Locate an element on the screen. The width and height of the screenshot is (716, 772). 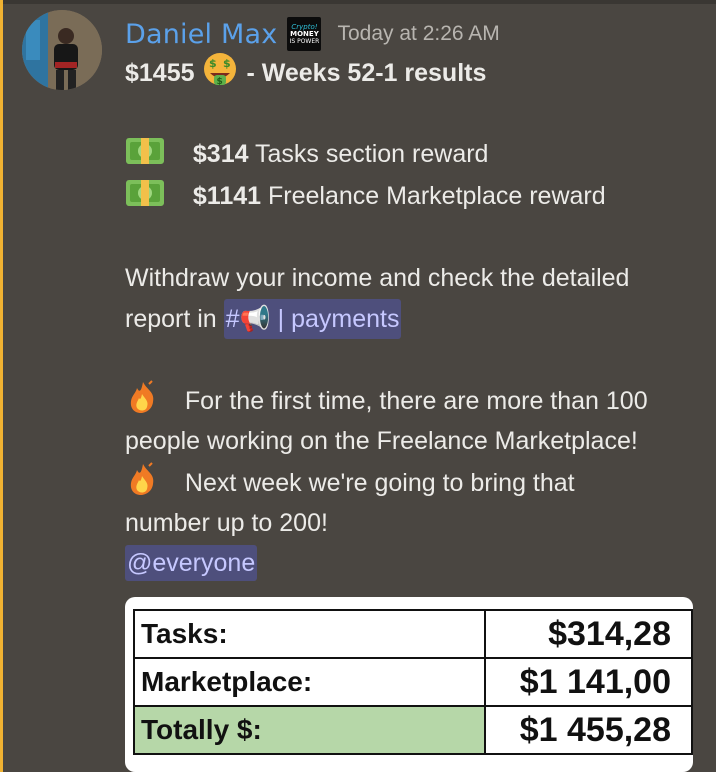
crypto-money-badge-icon: Crypto! MONEY IS POWER is located at coordinates (304, 34).